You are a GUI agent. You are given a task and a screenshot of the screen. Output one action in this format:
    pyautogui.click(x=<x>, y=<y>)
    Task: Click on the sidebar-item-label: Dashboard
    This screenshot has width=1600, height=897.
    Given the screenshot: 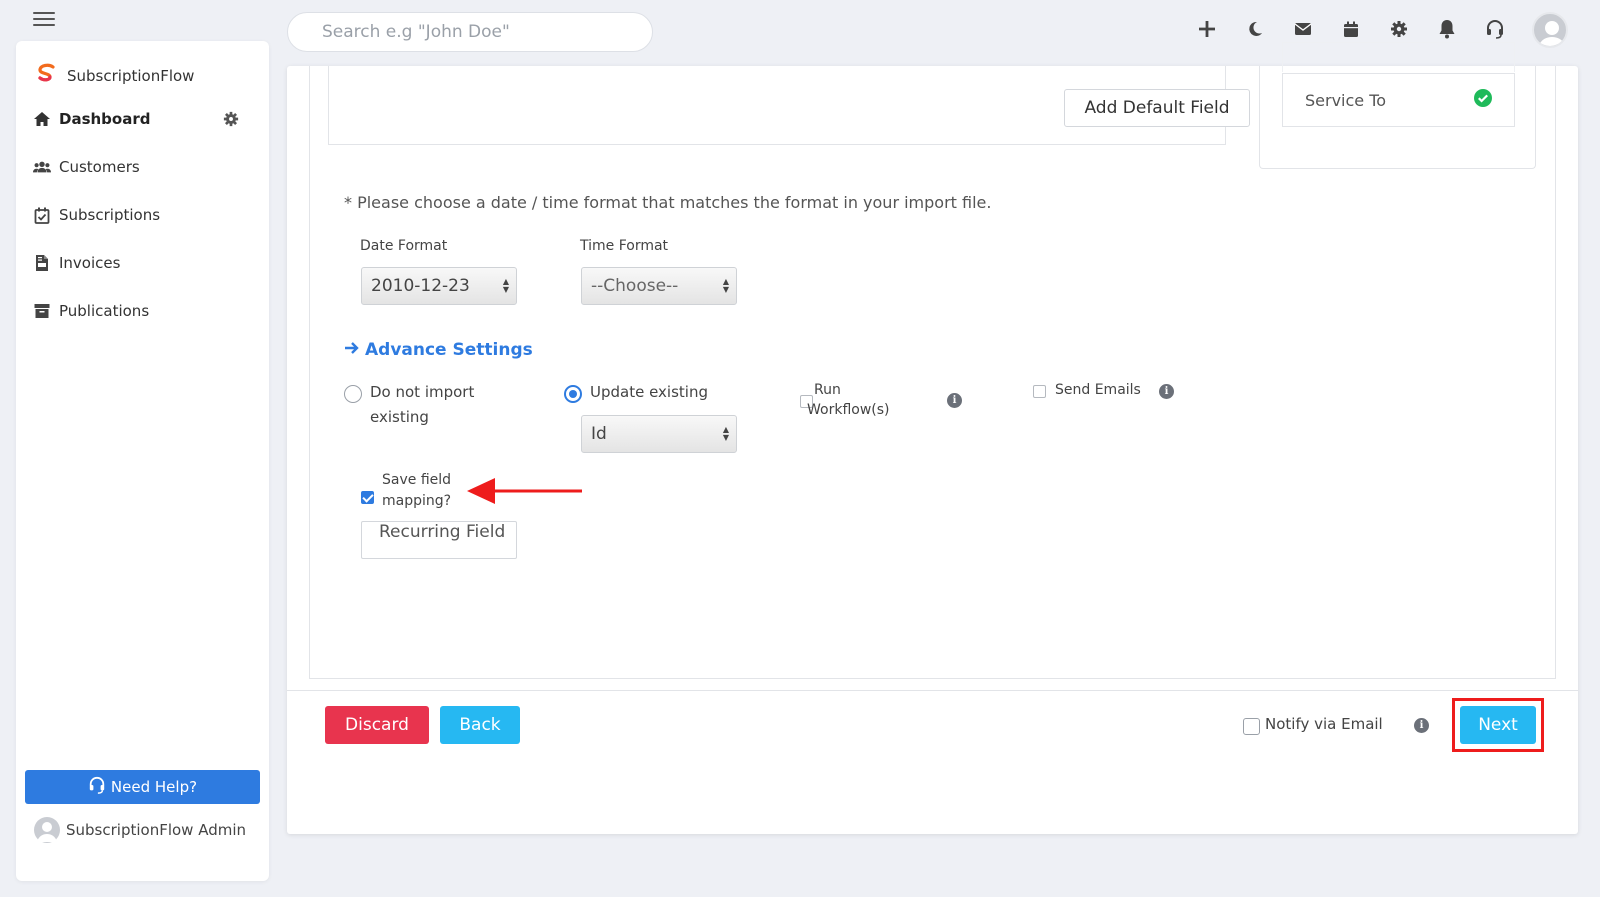 What is the action you would take?
    pyautogui.click(x=105, y=119)
    